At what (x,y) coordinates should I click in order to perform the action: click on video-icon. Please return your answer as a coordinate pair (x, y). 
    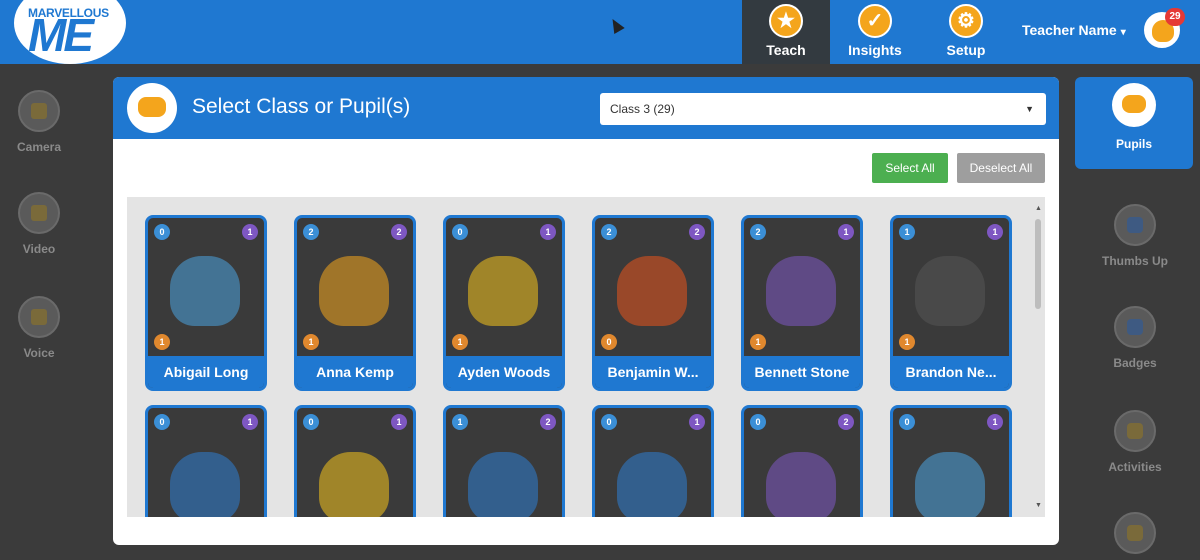
    Looking at the image, I should click on (39, 213).